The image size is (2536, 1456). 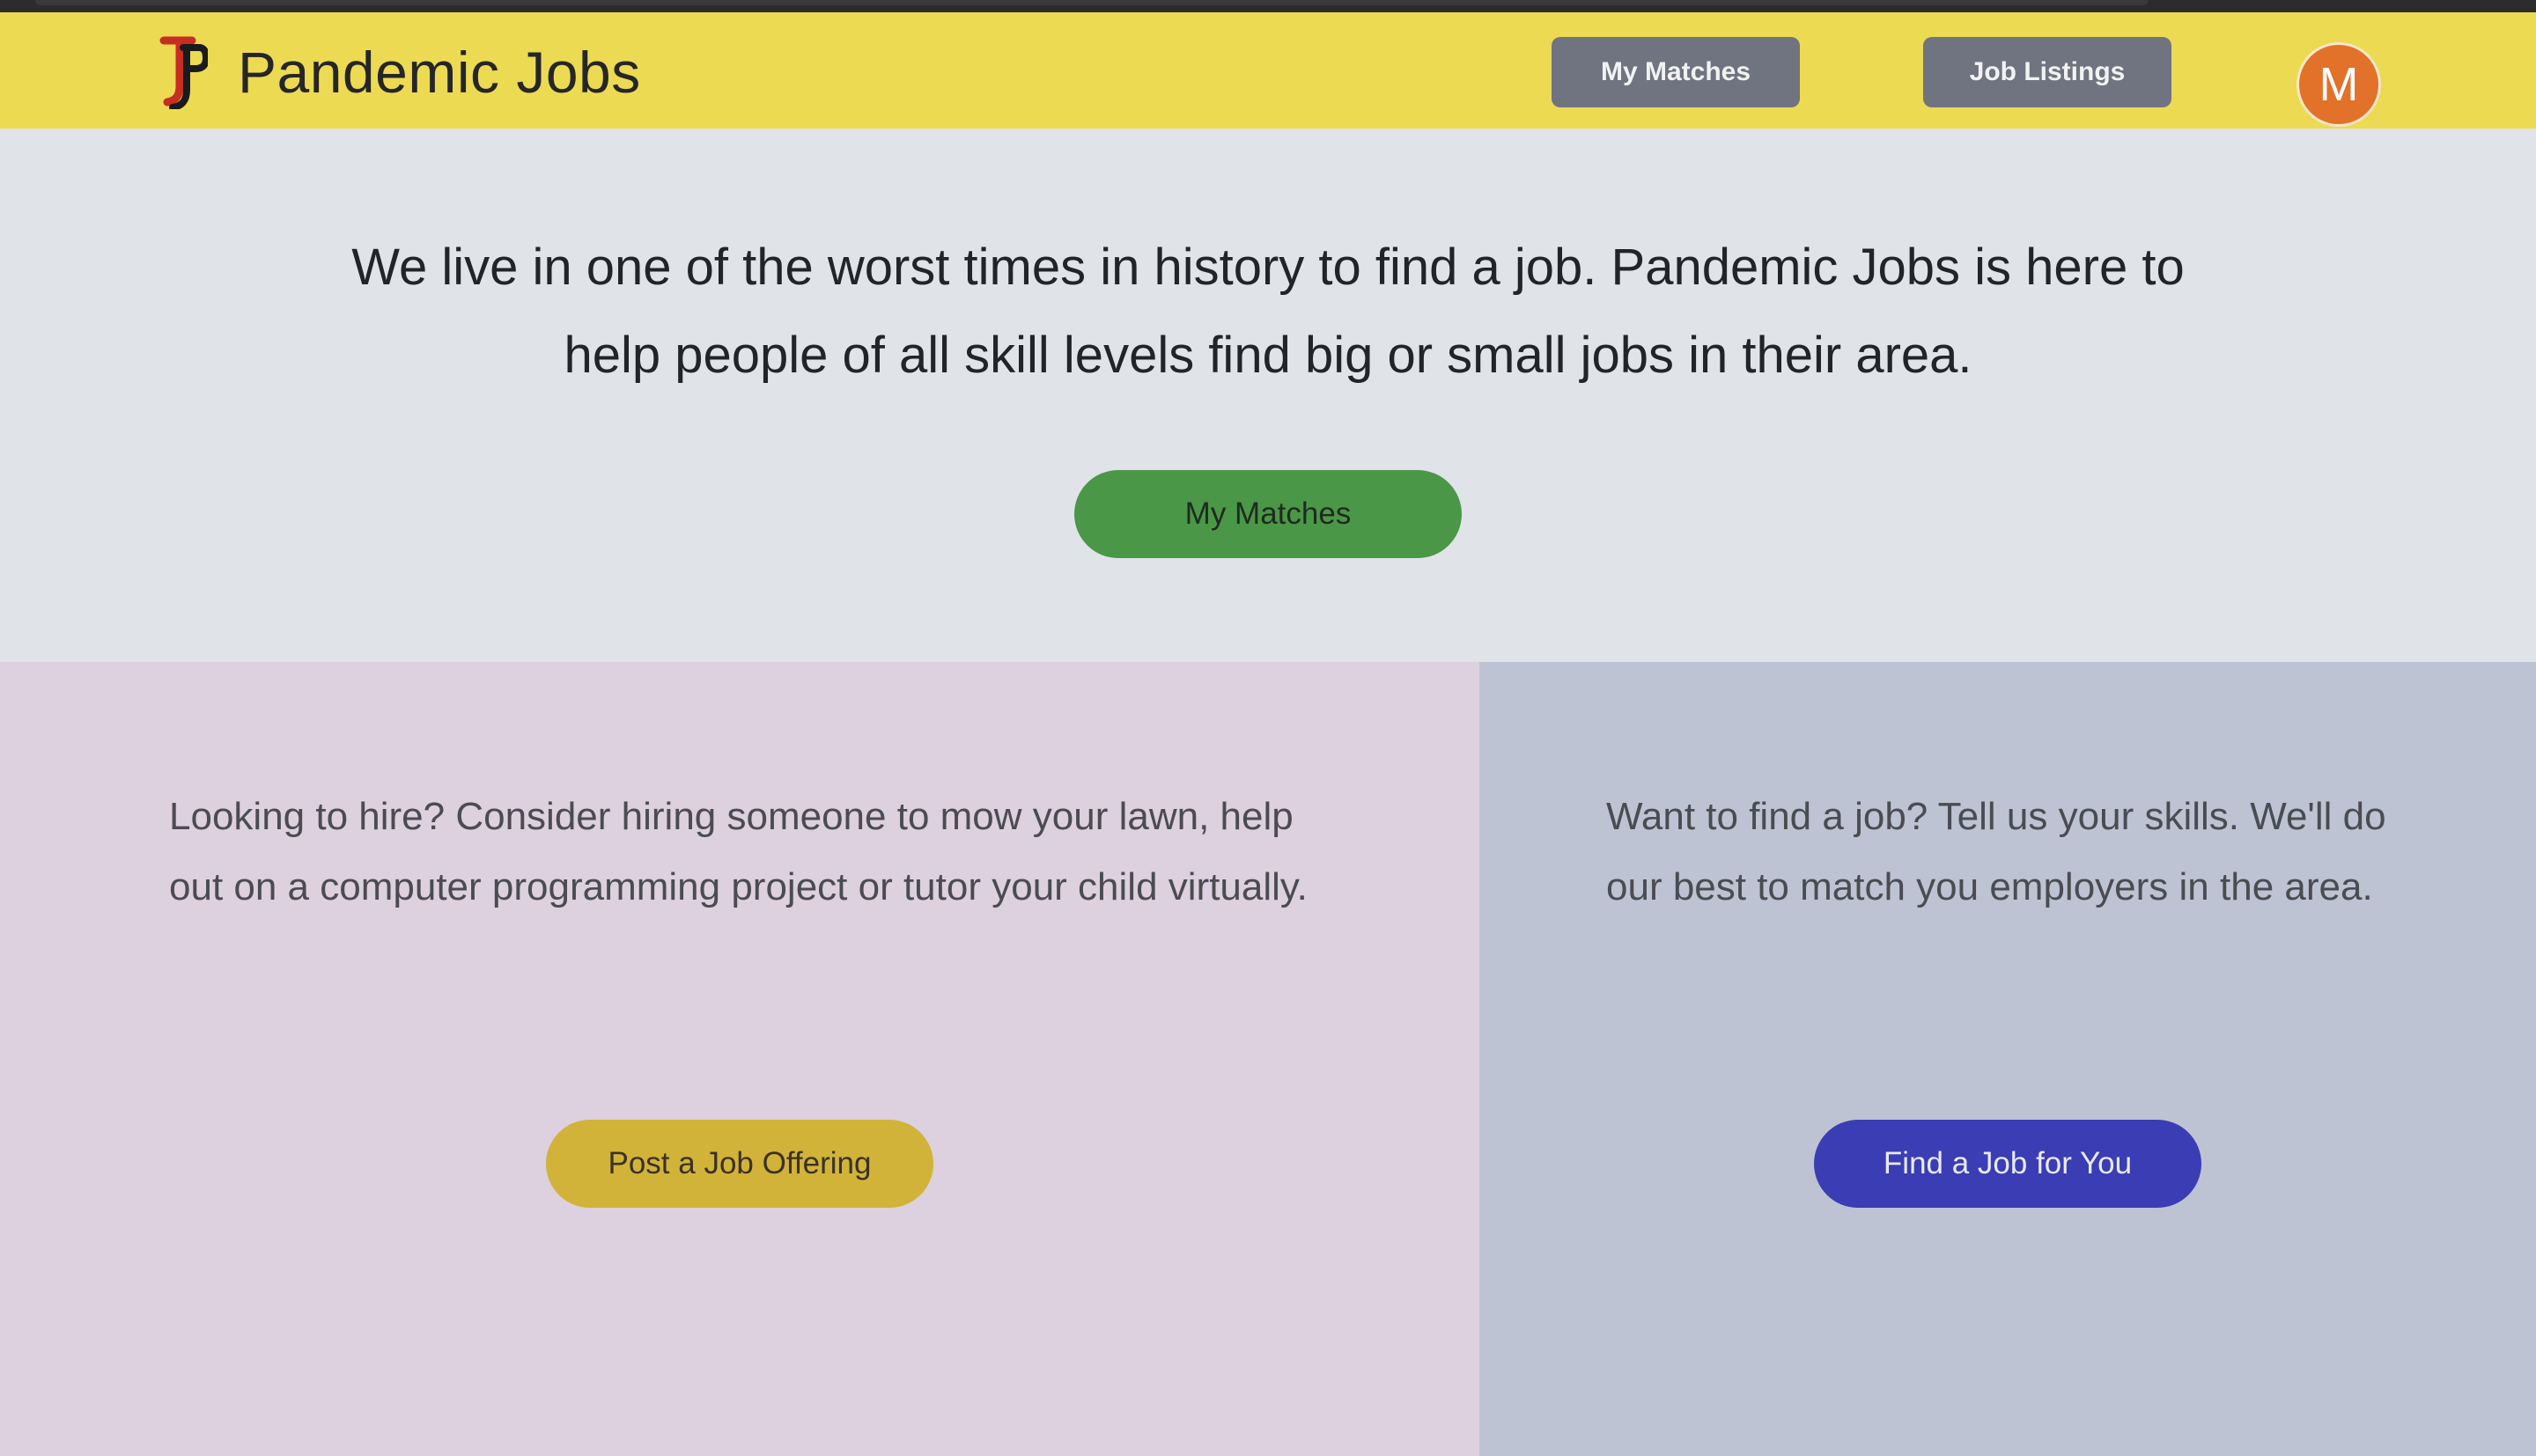 I want to click on post-job-offering-button: Post a Job Offering, so click(x=739, y=1164).